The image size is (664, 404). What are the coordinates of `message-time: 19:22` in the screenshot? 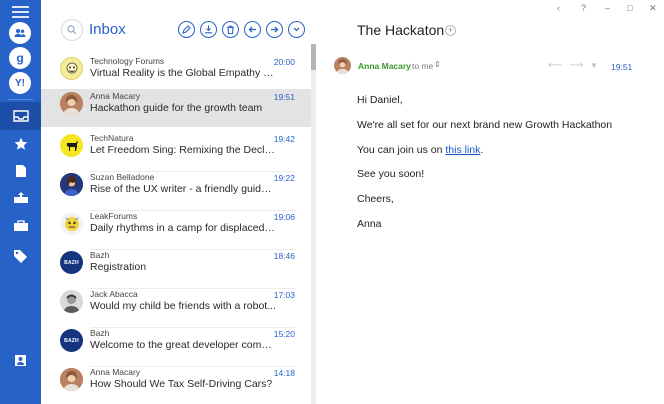 It's located at (284, 178).